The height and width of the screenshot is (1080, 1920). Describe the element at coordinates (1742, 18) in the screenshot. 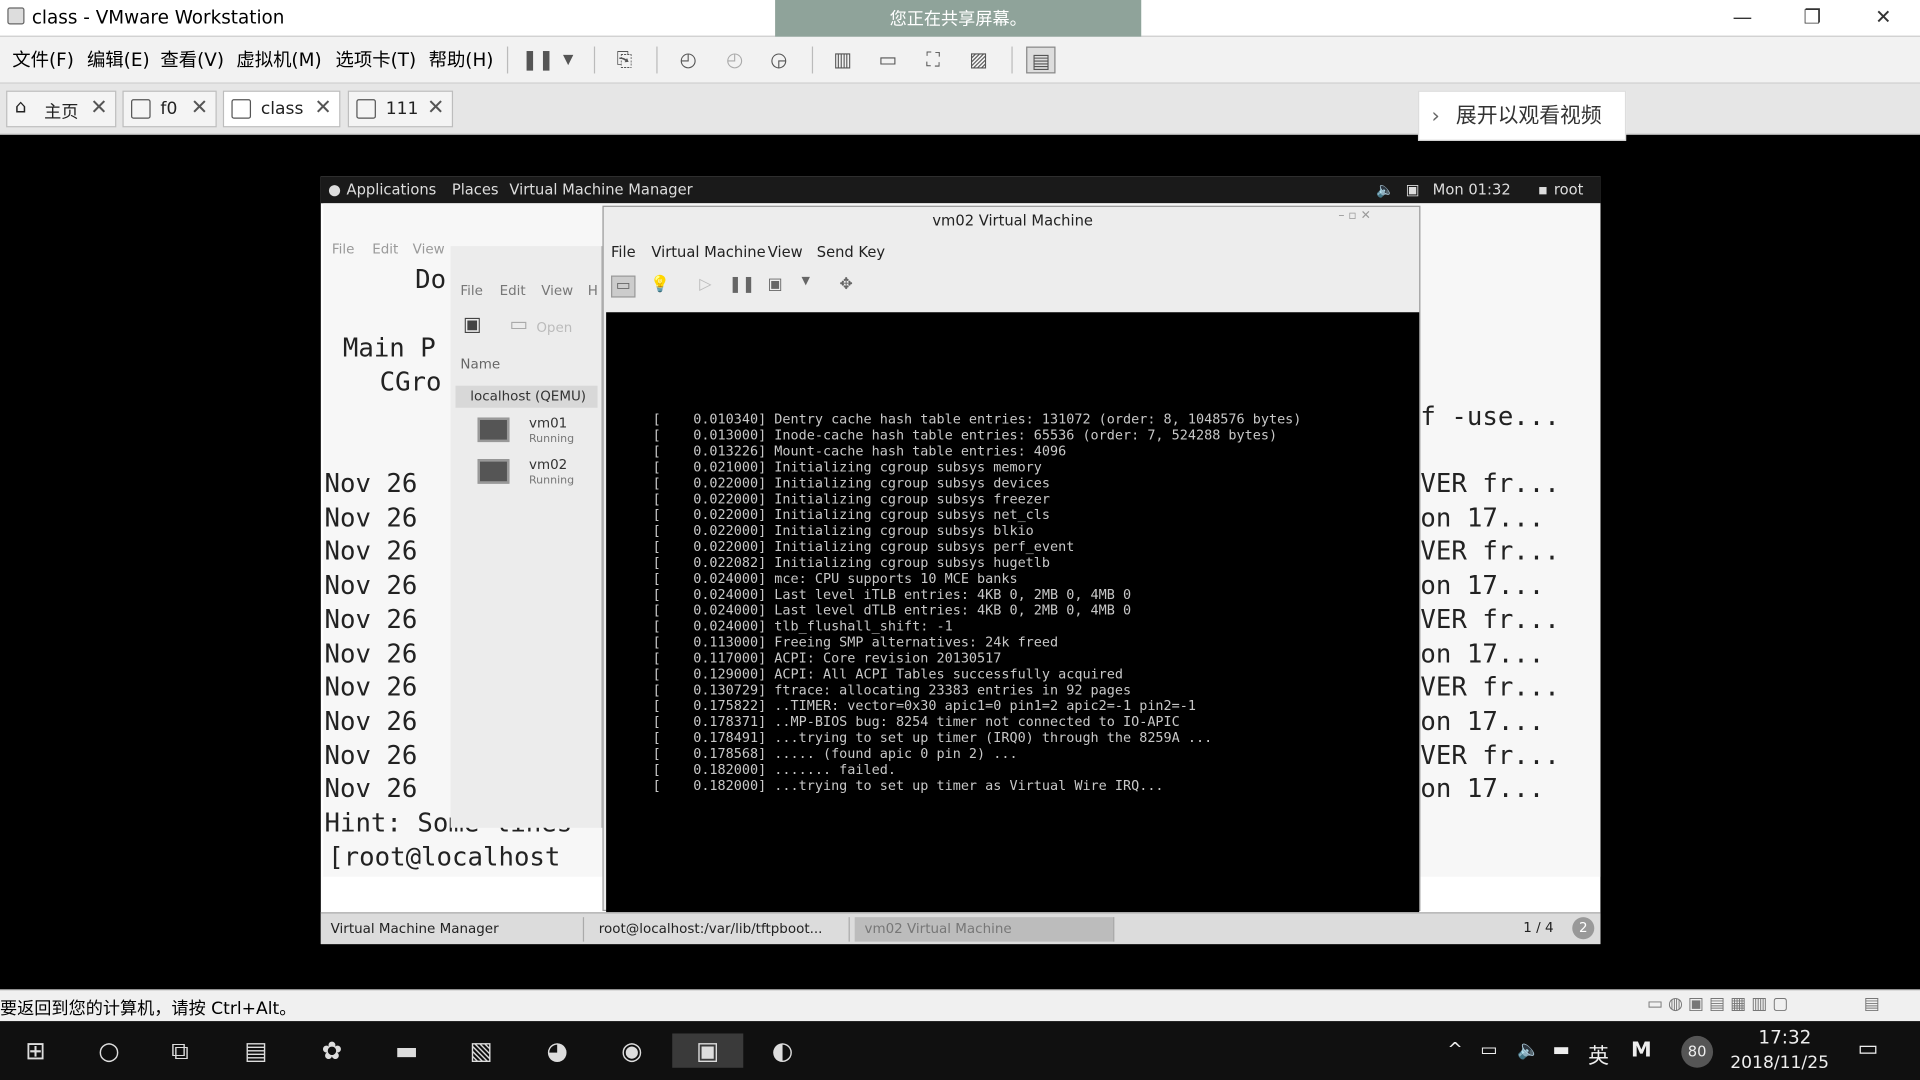

I see `minimize-button: —` at that location.